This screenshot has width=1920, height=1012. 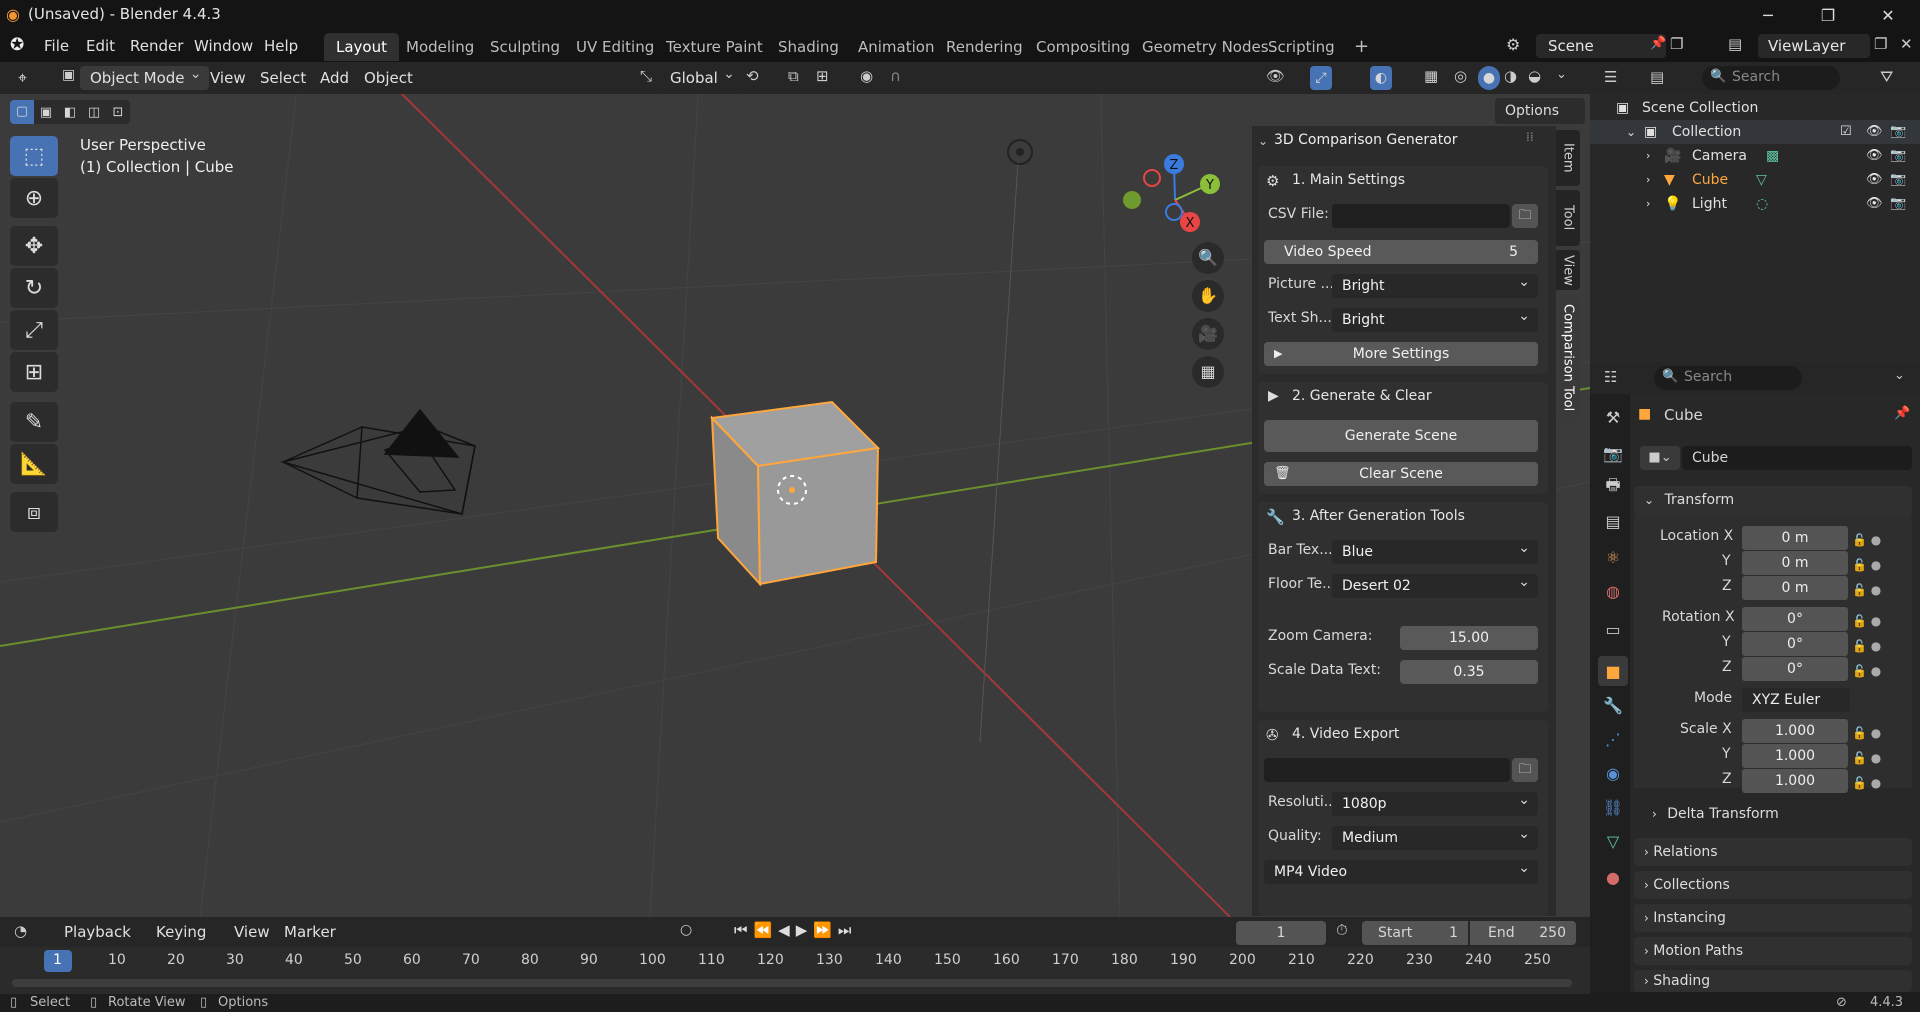 I want to click on video-speed-slider: Video Speed 5, so click(x=1401, y=252).